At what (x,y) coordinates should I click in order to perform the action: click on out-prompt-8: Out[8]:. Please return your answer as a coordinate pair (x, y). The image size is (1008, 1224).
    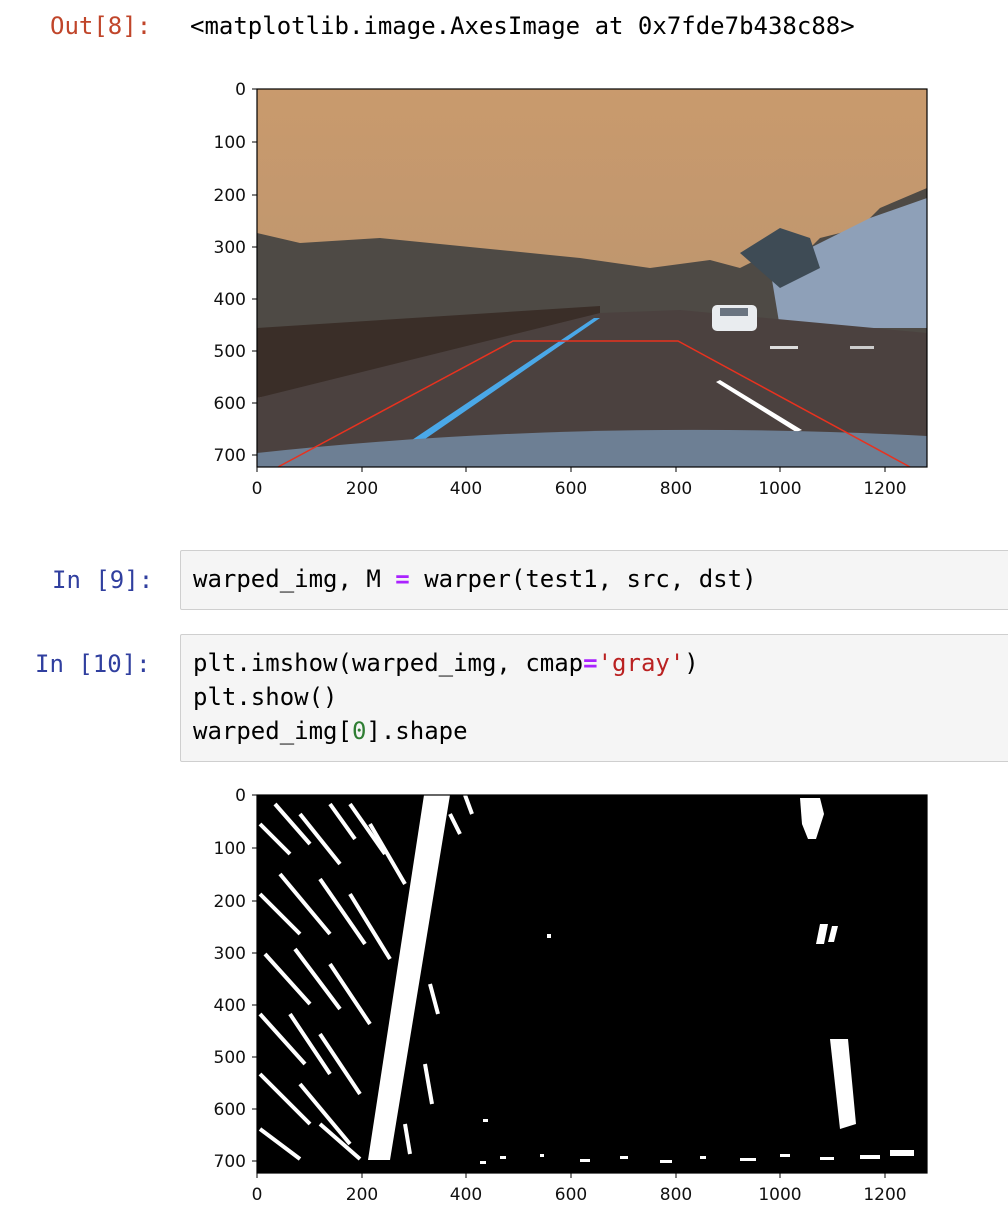
    Looking at the image, I should click on (101, 26).